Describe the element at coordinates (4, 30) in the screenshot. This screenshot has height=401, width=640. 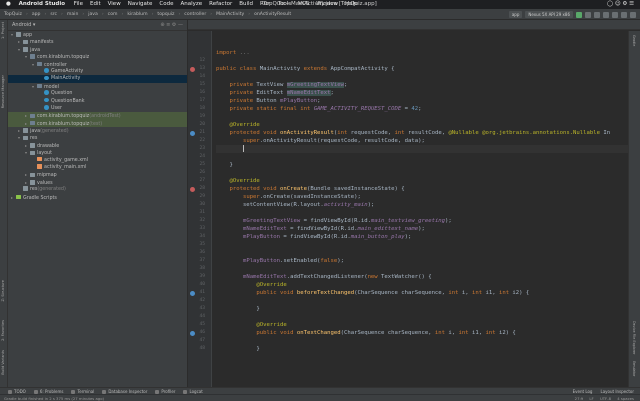
I see `left-tab-0: 1: Project` at that location.